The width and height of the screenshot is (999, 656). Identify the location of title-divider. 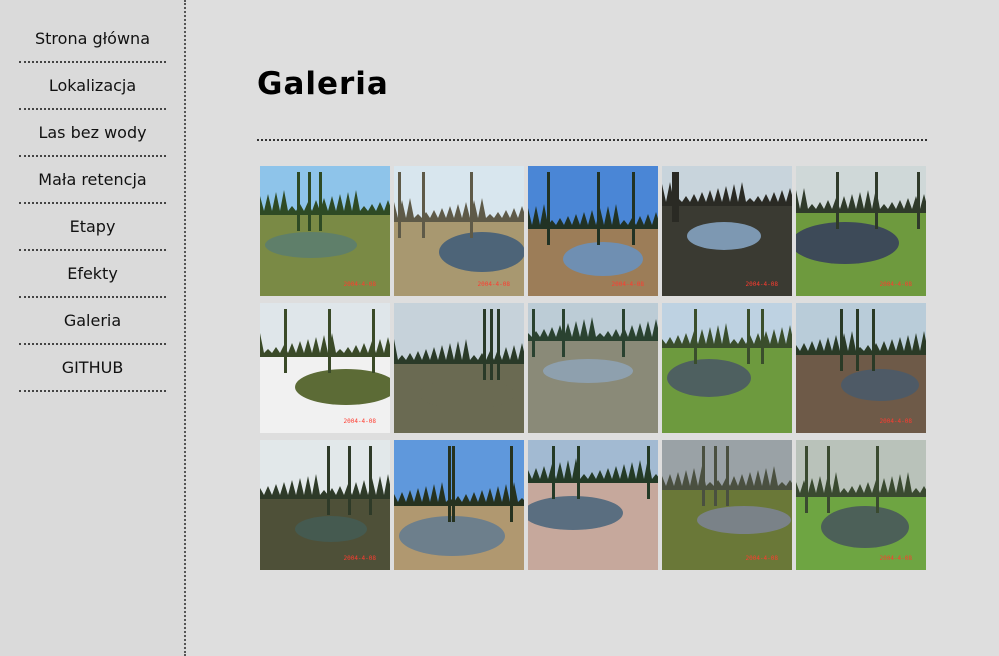
(592, 140).